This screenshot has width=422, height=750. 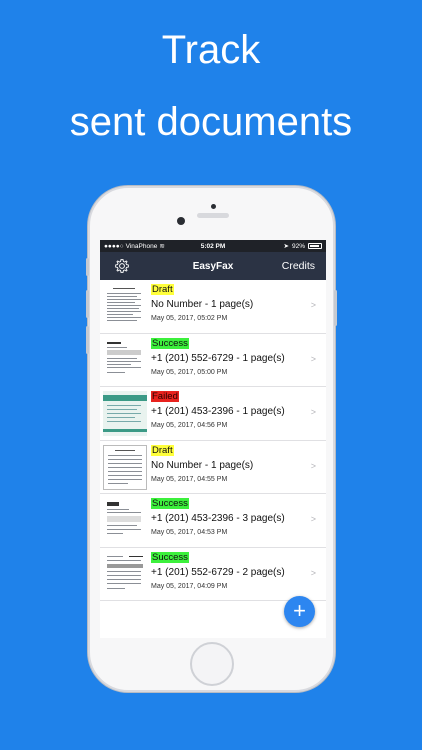 I want to click on fax-date: May 05, 2017, 05:02 PM, so click(x=189, y=318).